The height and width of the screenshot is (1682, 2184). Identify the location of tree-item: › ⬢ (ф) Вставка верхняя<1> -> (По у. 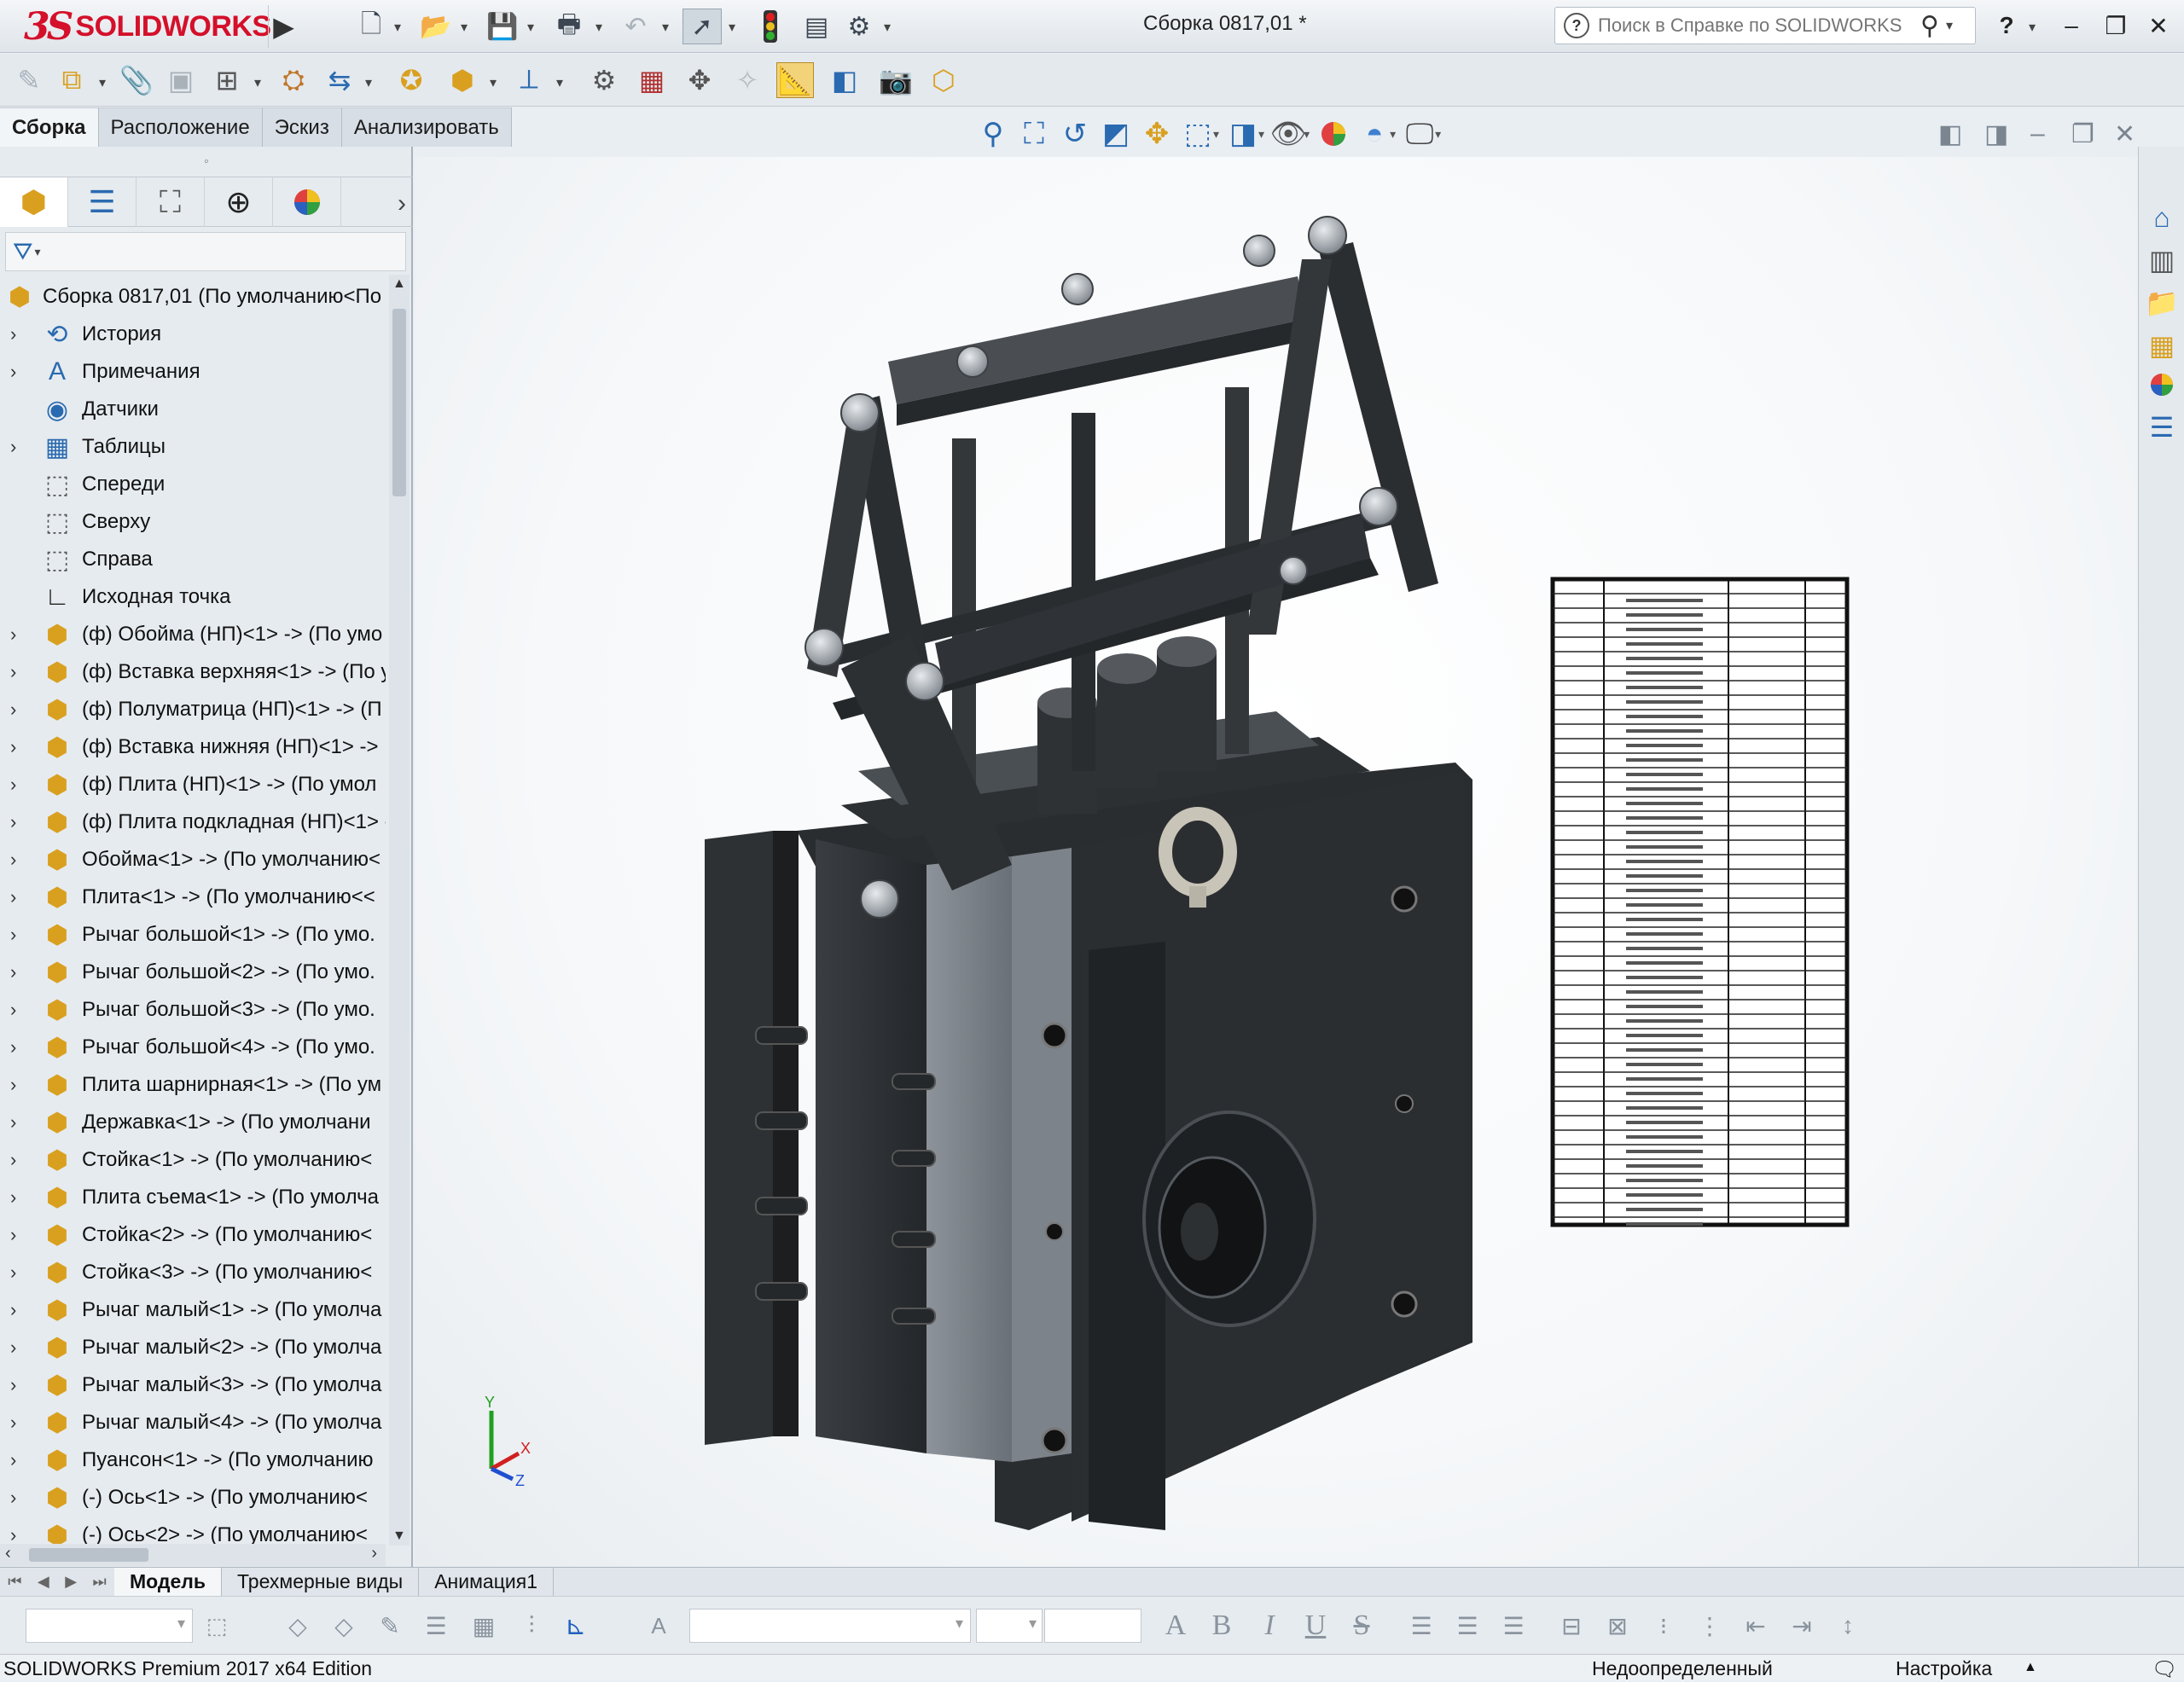
(195, 672).